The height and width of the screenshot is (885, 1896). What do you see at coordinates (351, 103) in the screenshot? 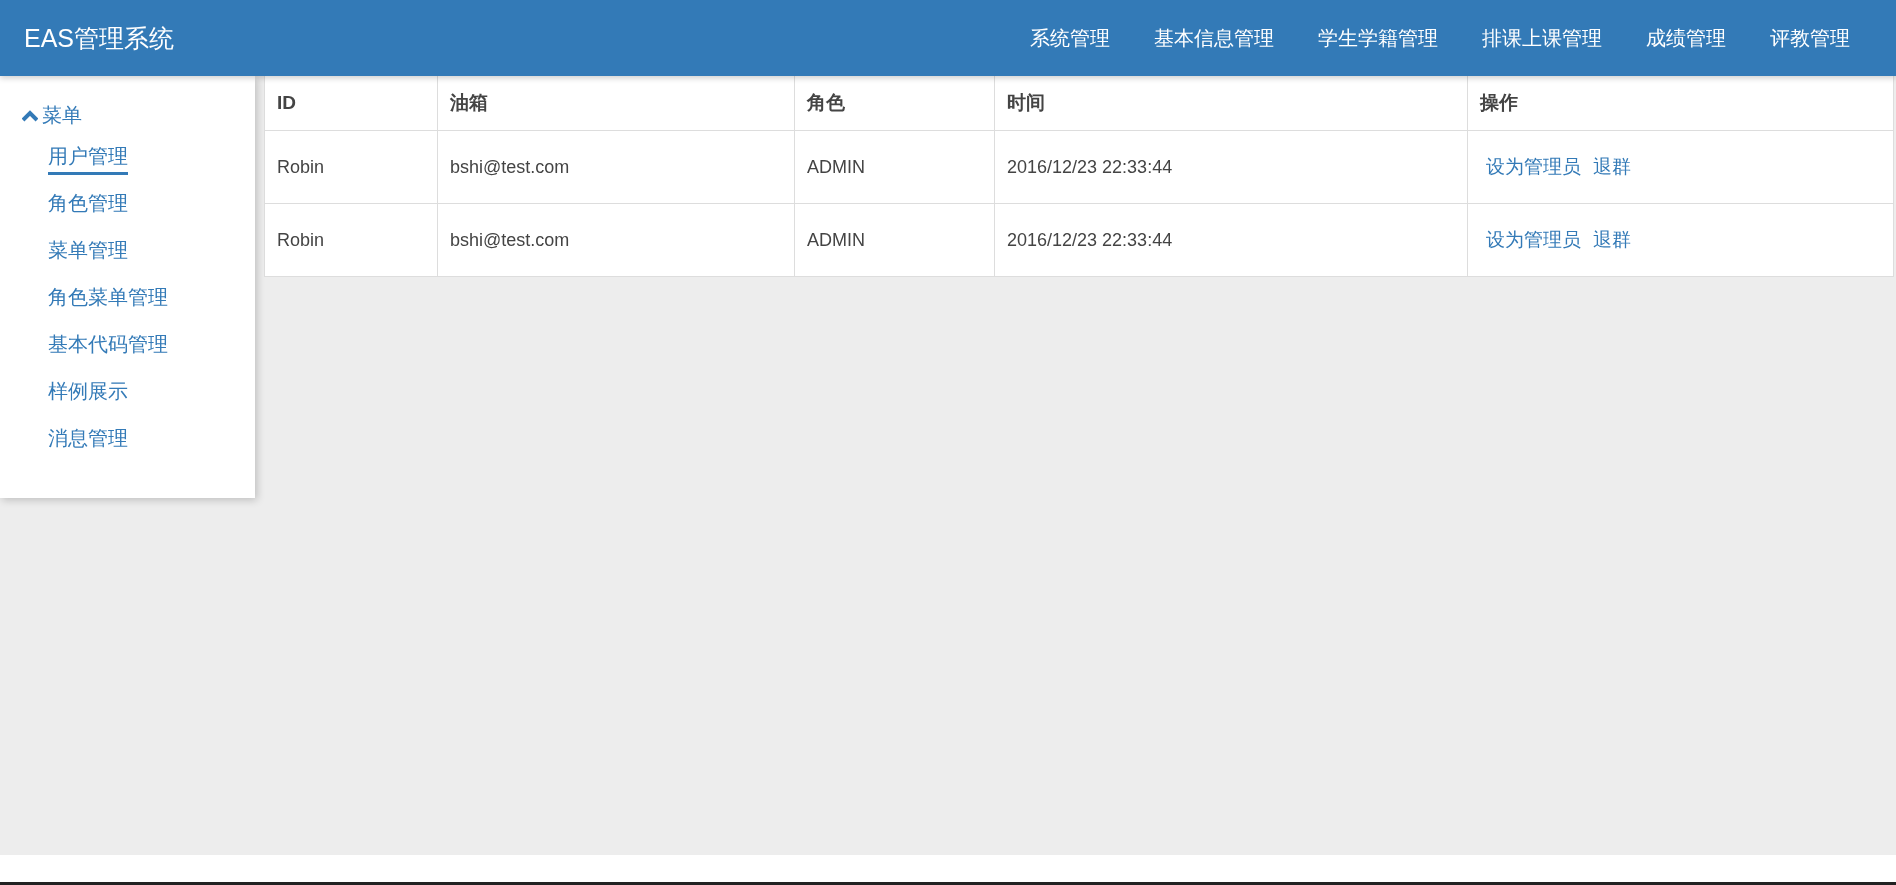
I see `column-header: ID` at bounding box center [351, 103].